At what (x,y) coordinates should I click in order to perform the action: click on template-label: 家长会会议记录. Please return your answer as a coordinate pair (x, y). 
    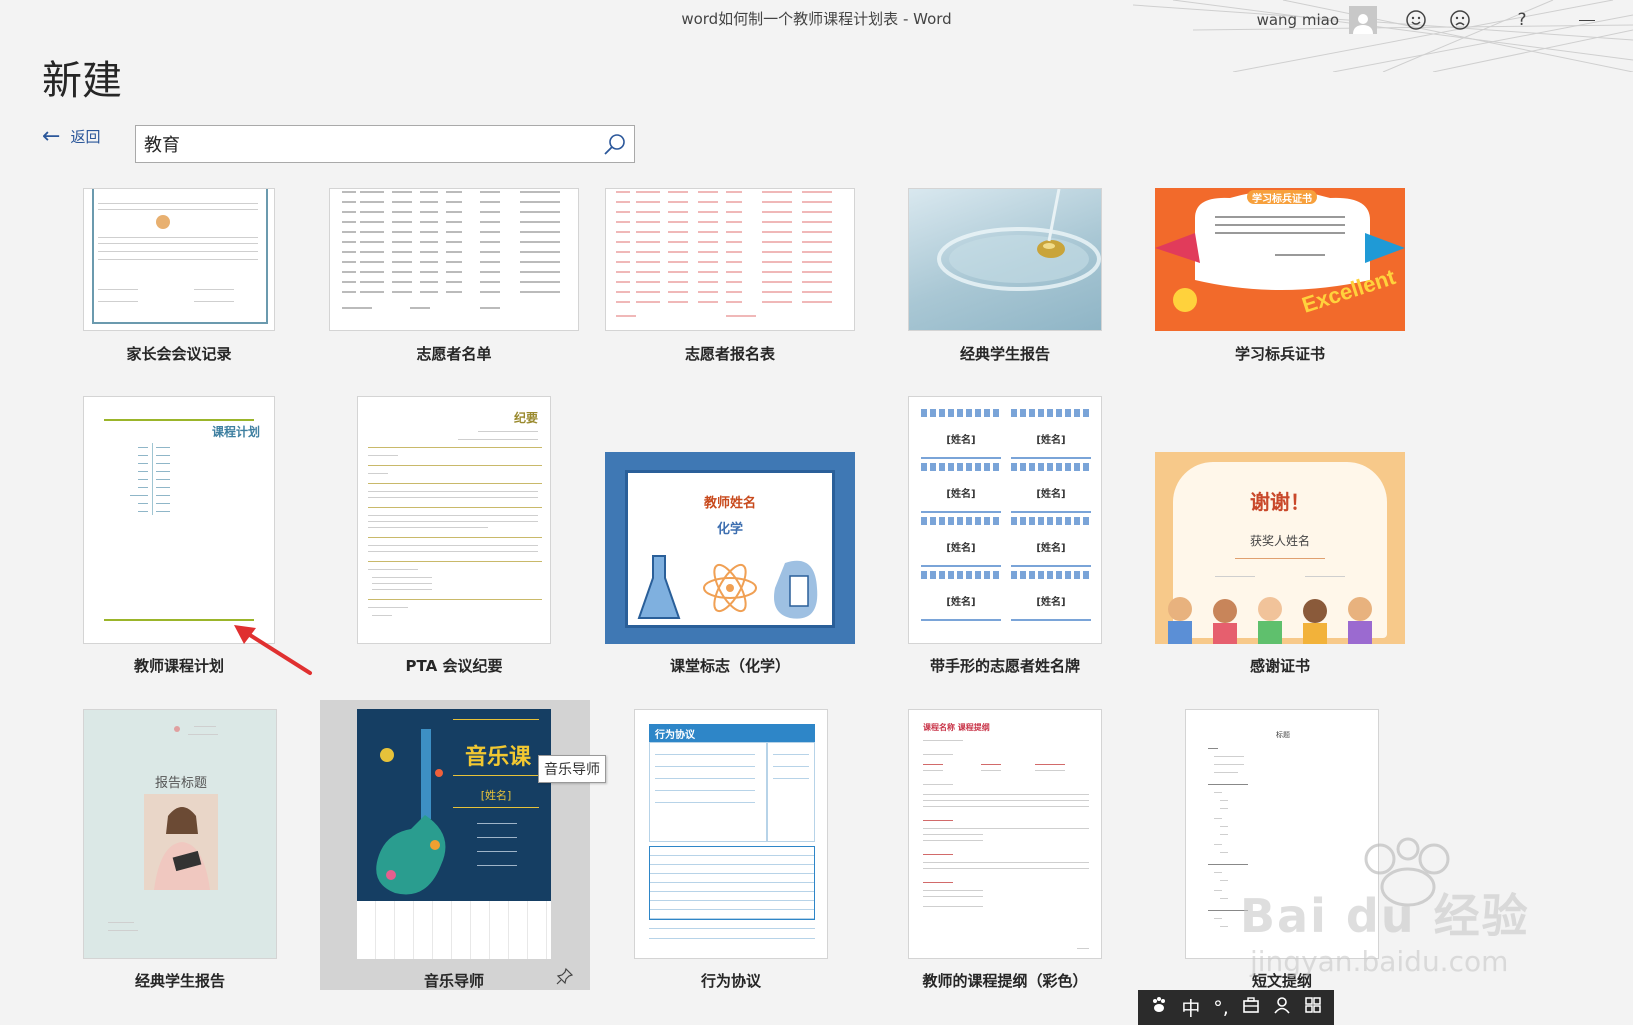
    Looking at the image, I should click on (179, 354).